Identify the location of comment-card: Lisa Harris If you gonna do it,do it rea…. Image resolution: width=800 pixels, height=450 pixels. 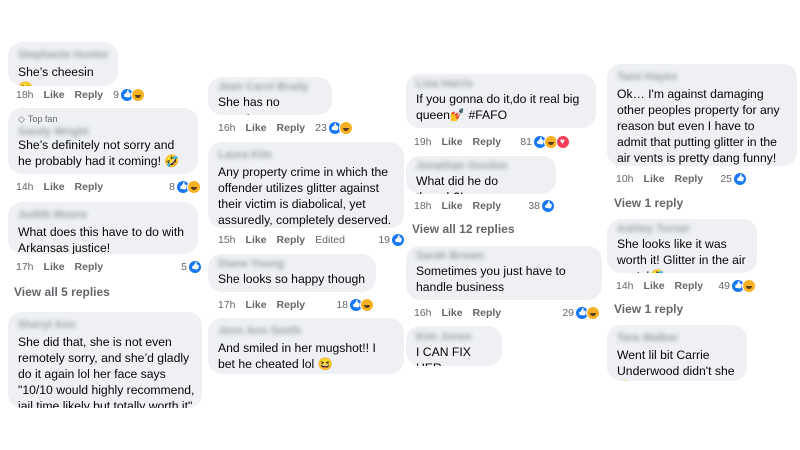
(501, 101).